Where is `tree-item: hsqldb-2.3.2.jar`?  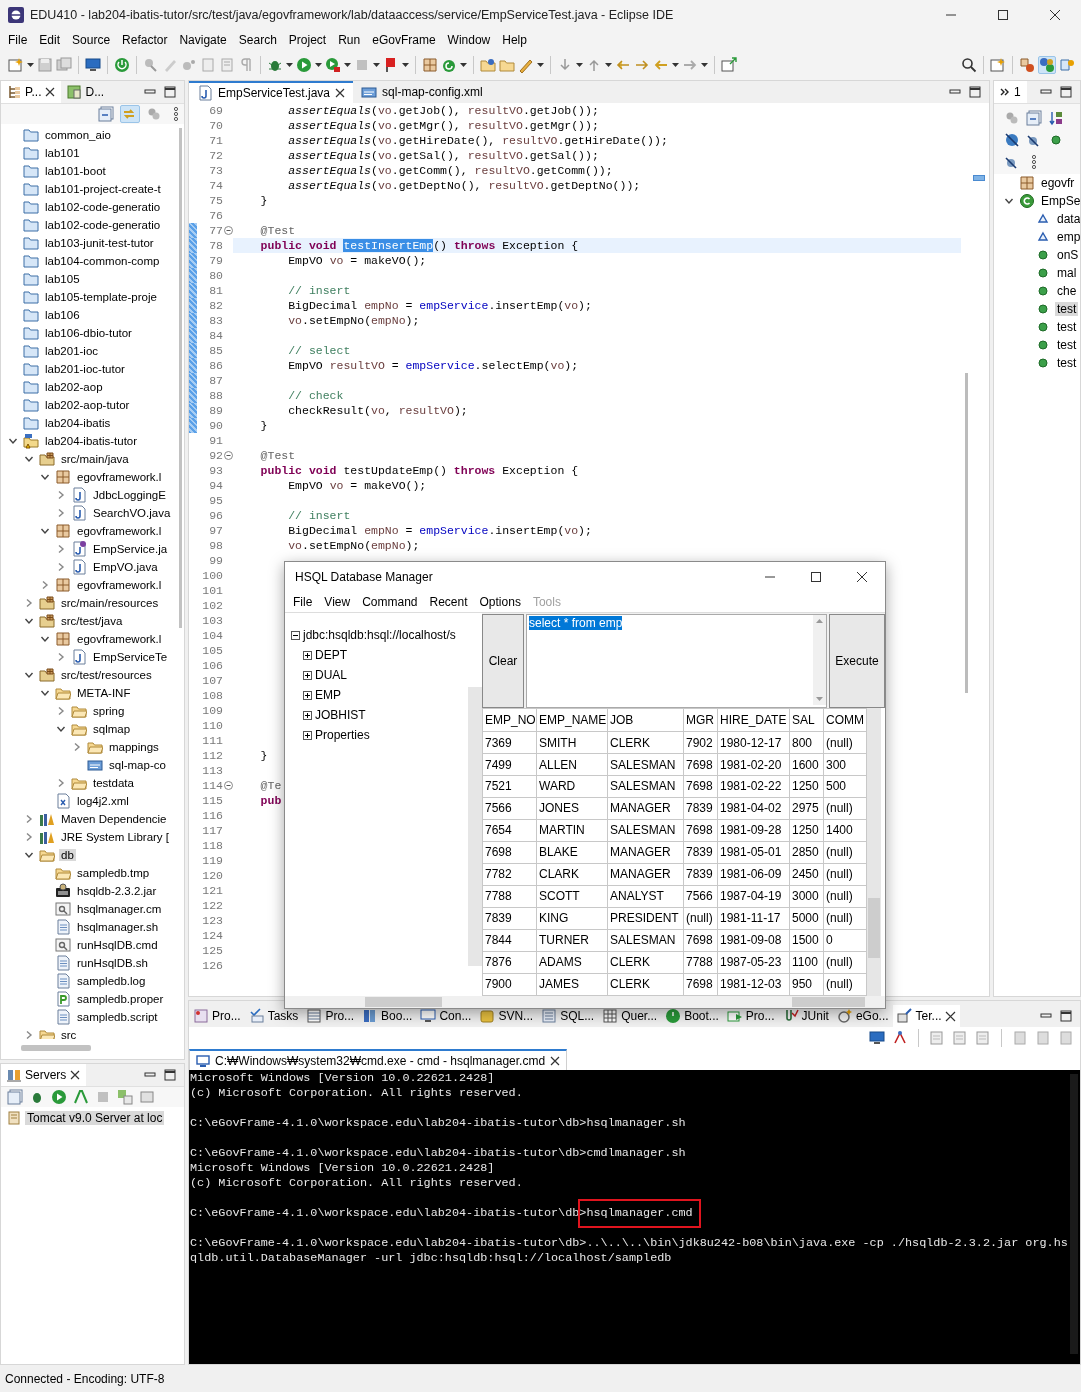
tree-item: hsqldb-2.3.2.jar is located at coordinates (117, 891).